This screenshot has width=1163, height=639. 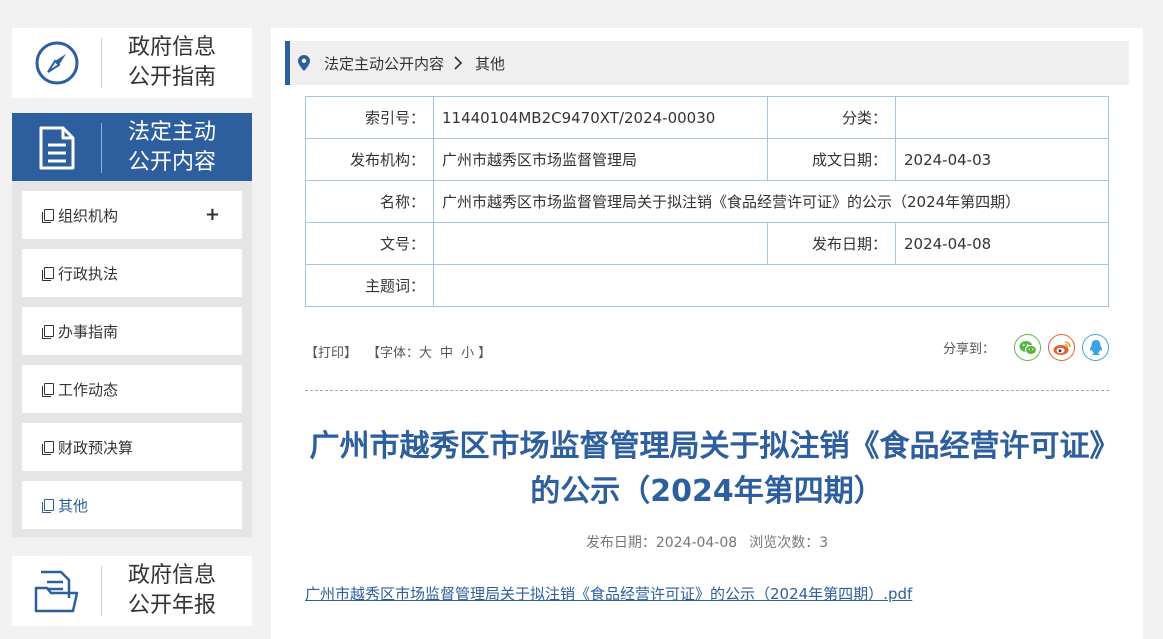 What do you see at coordinates (88, 389) in the screenshot?
I see `sidebar-item-label: 工作动态` at bounding box center [88, 389].